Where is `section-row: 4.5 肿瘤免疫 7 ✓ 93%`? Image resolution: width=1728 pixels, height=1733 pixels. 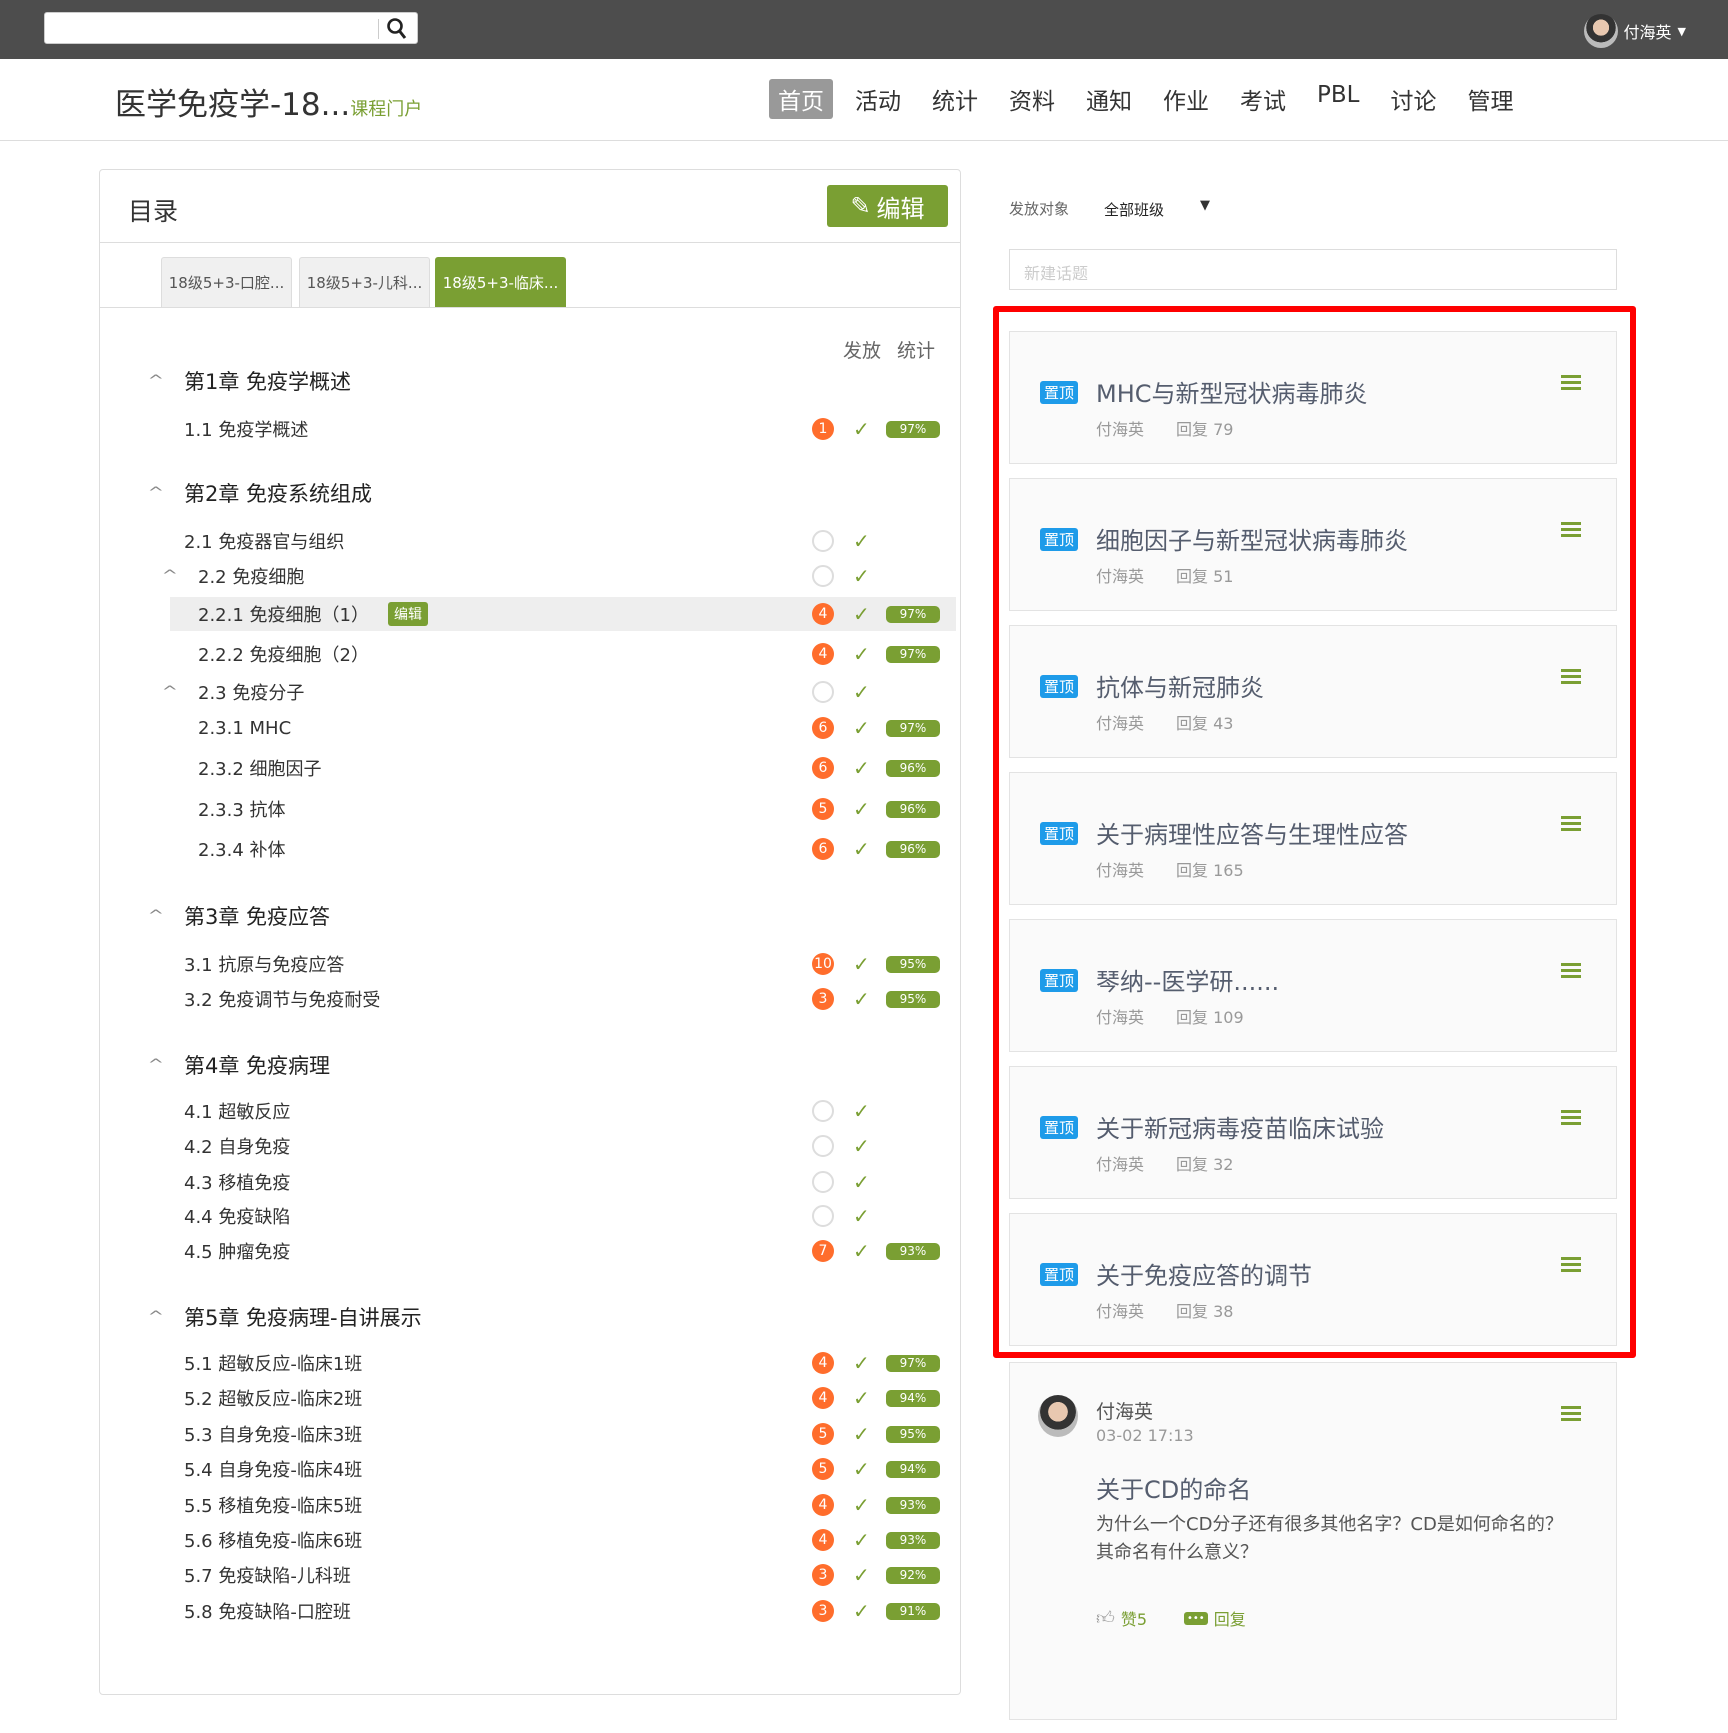
section-row: 4.5 肿瘤免疫 7 ✓ 93% is located at coordinates (530, 1251).